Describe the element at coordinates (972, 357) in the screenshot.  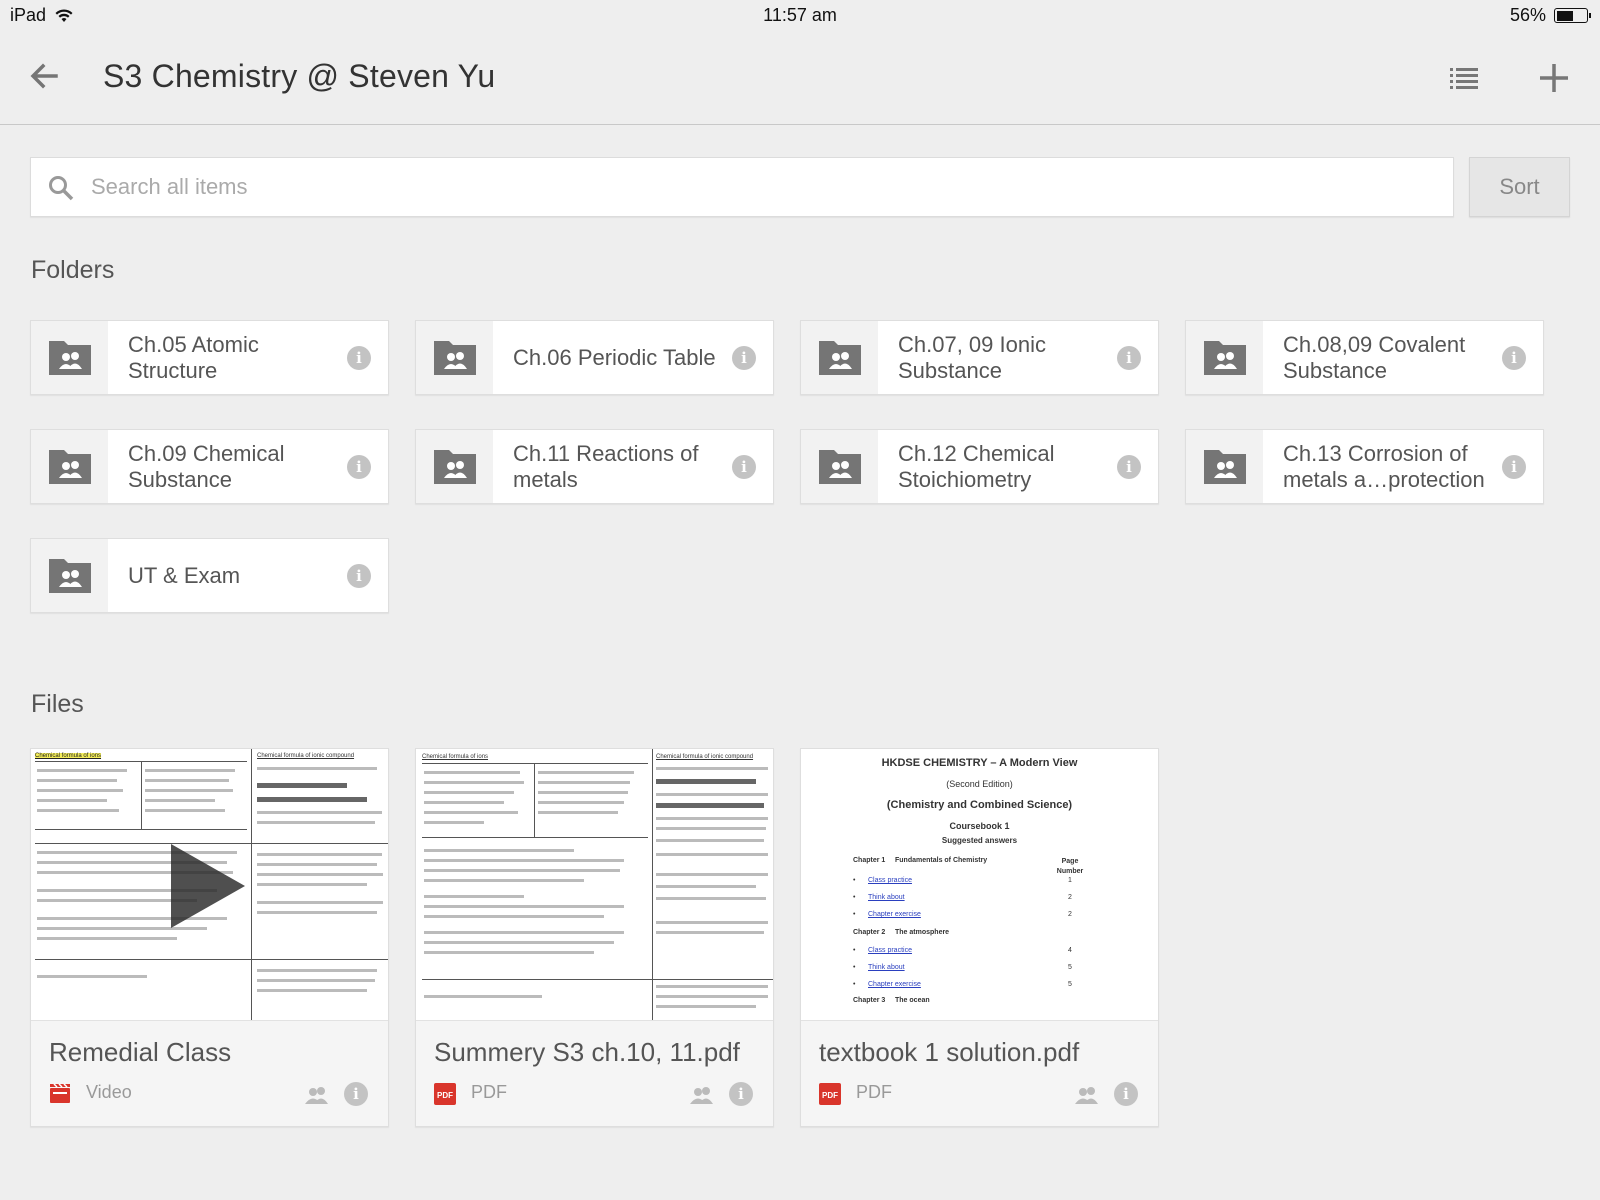
I see `folder-name: Ch.07, 09 Ionic Substance` at that location.